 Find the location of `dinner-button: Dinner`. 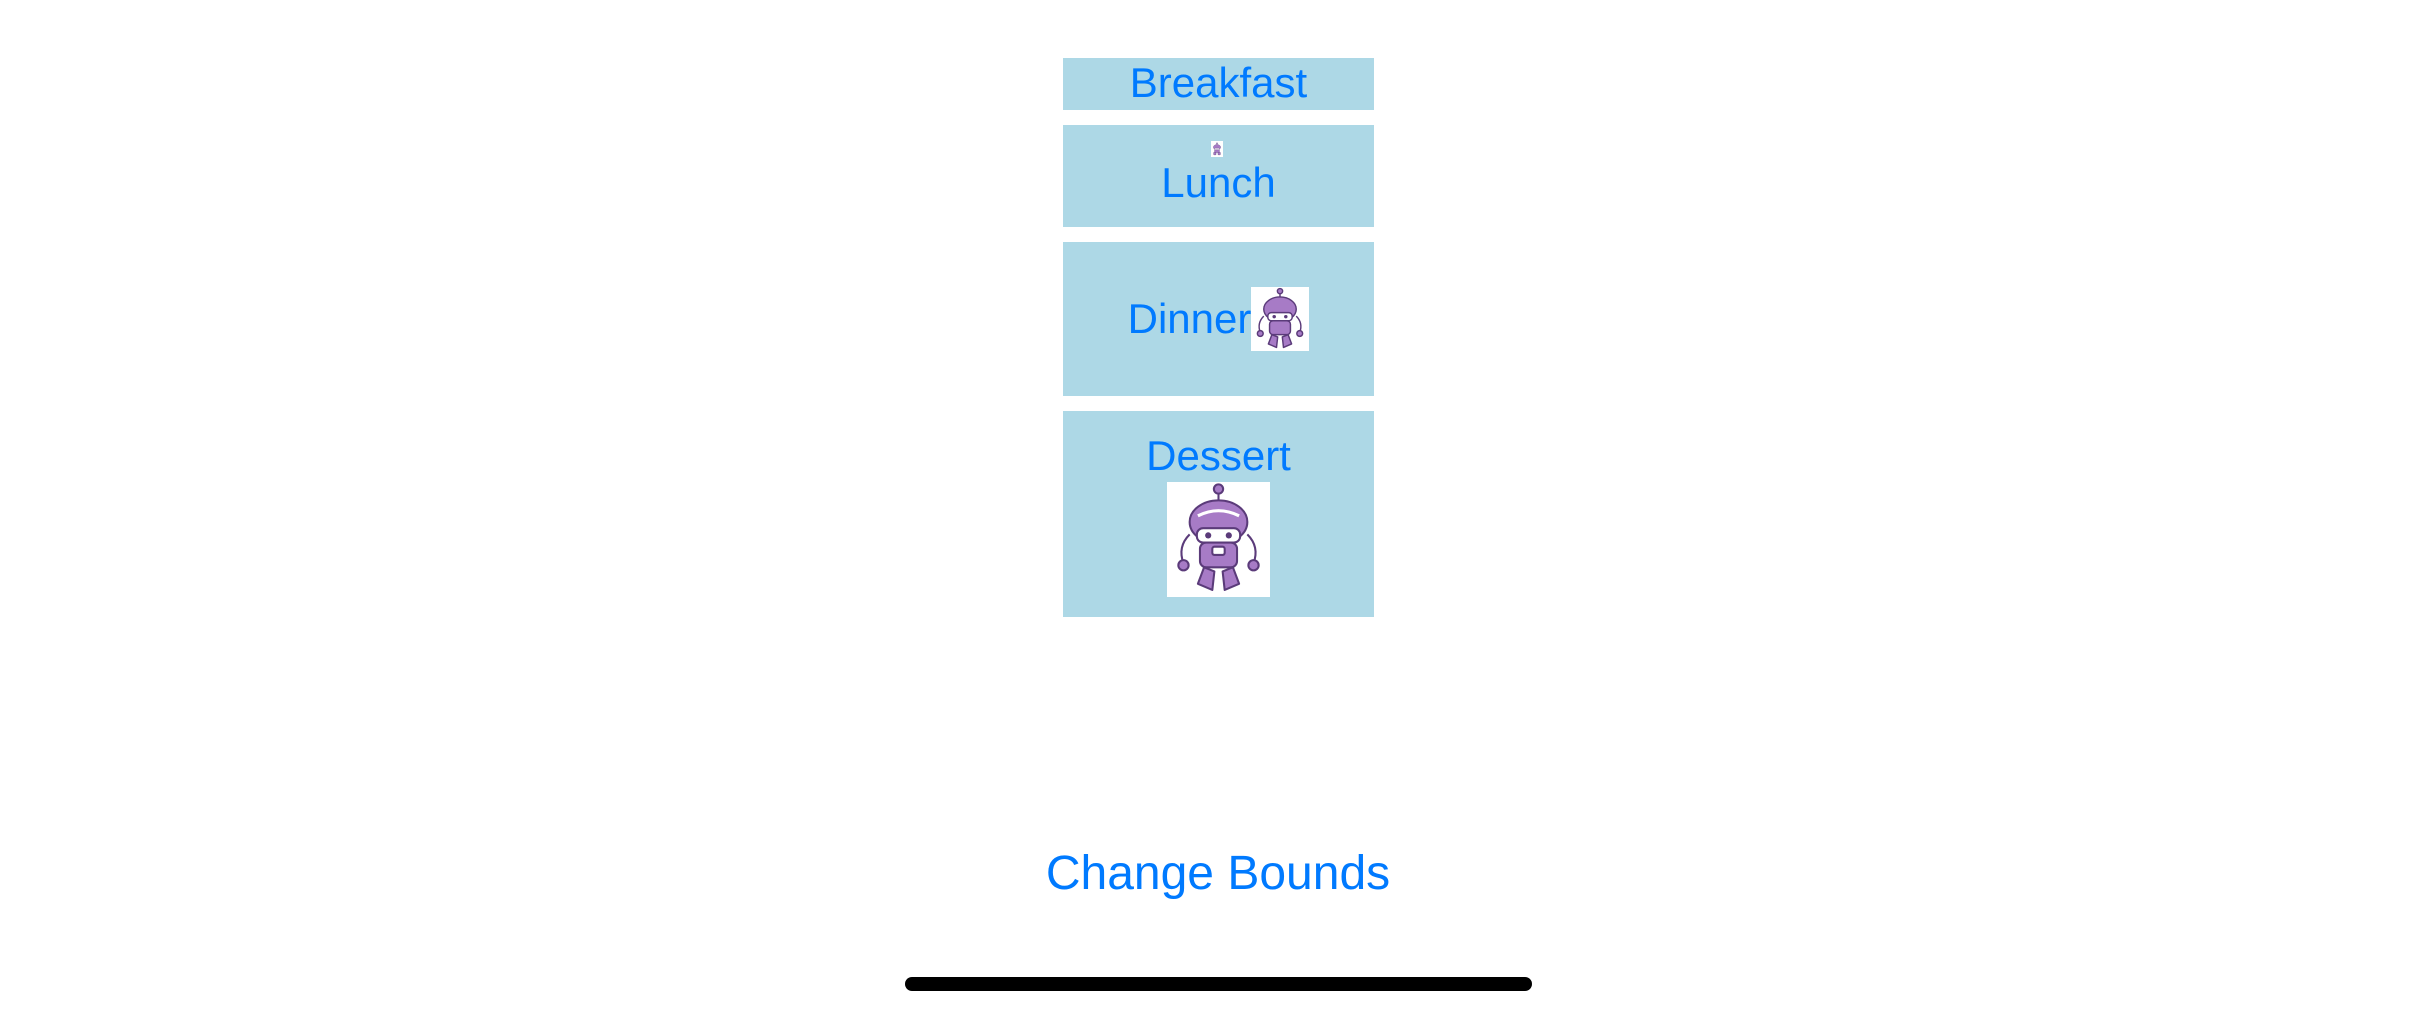

dinner-button: Dinner is located at coordinates (1218, 319).